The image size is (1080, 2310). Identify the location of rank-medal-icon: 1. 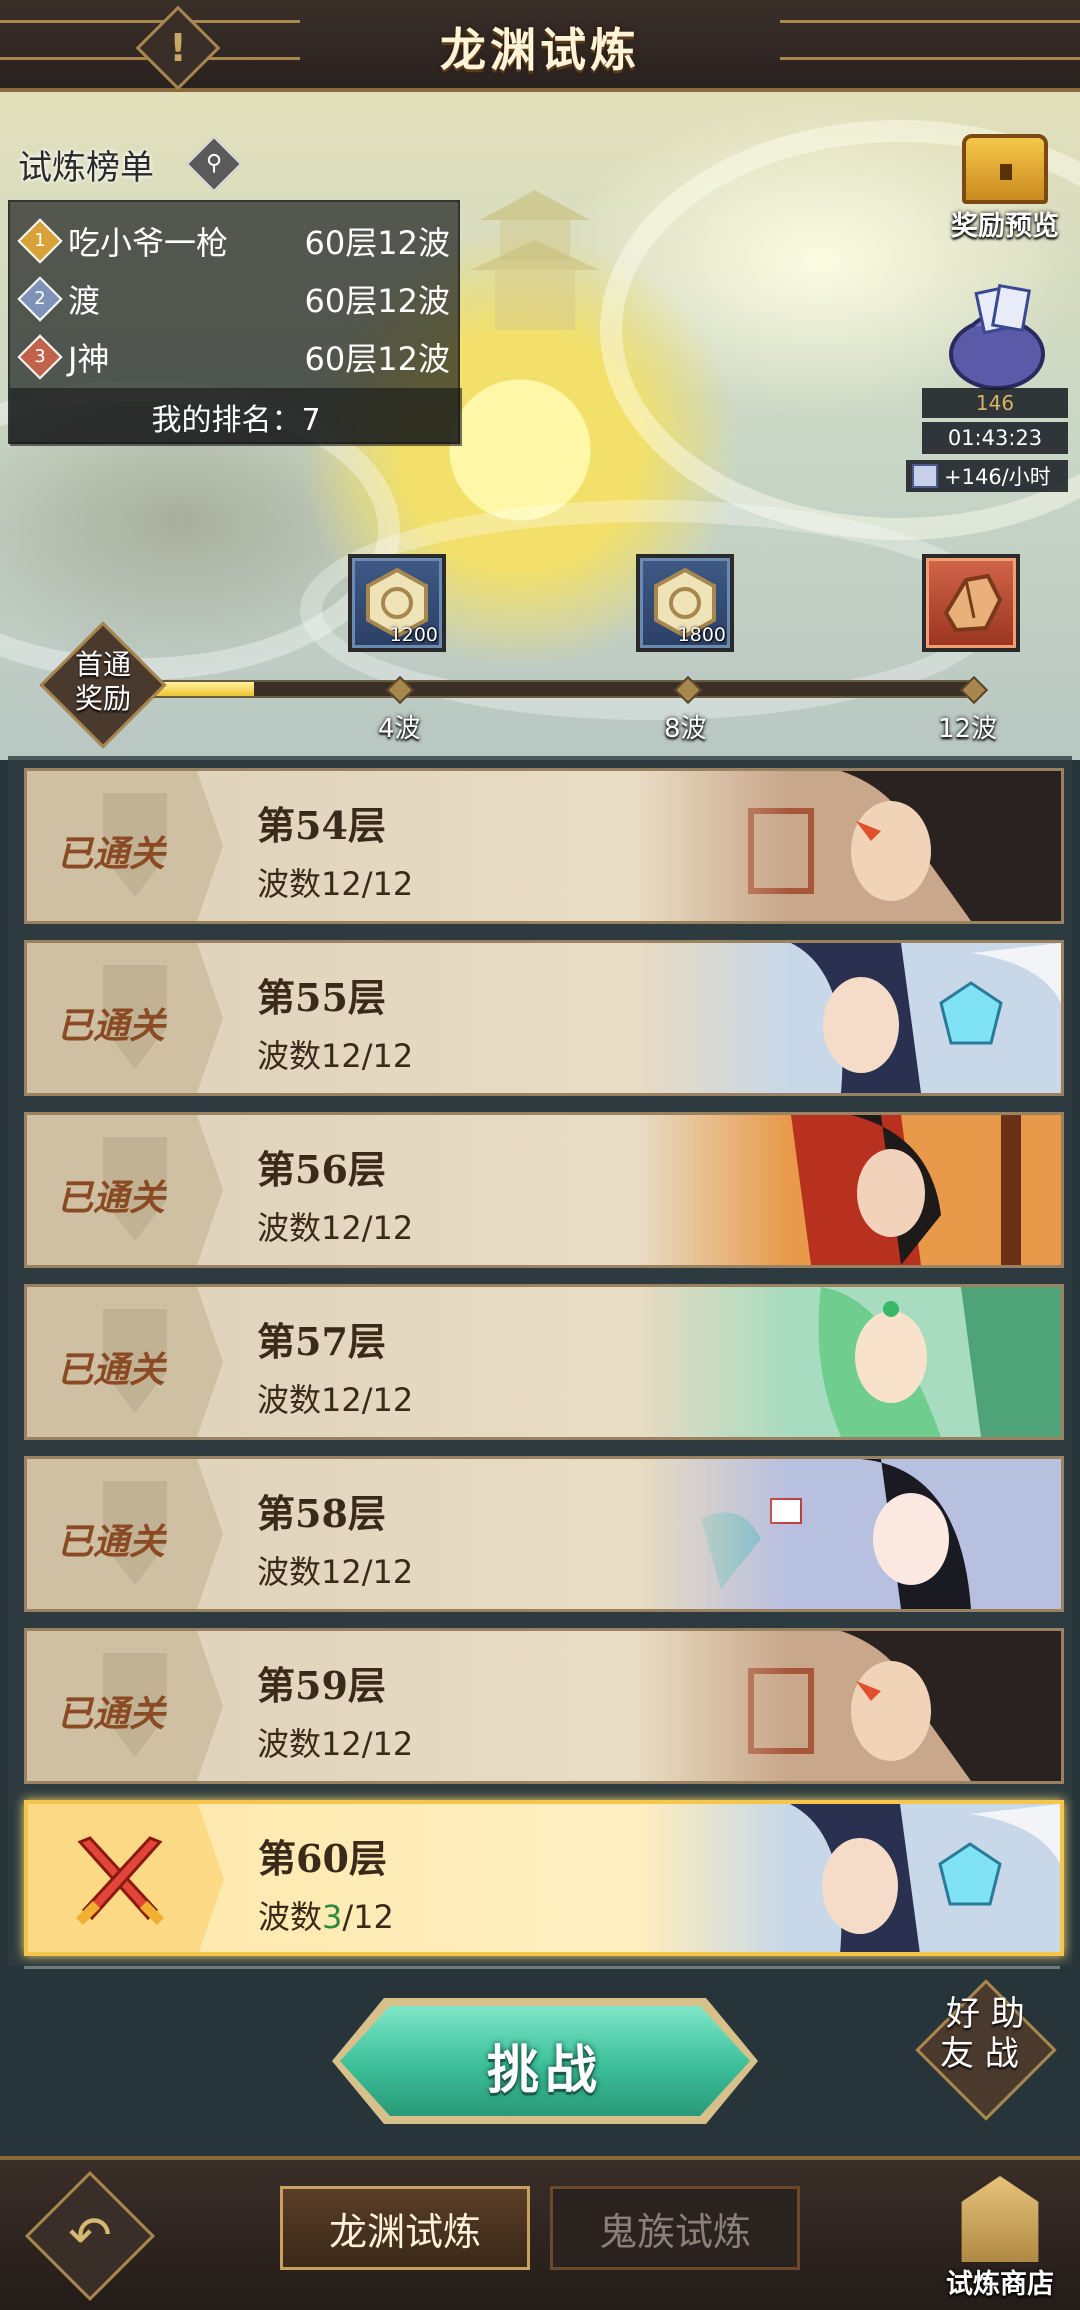
(40, 241).